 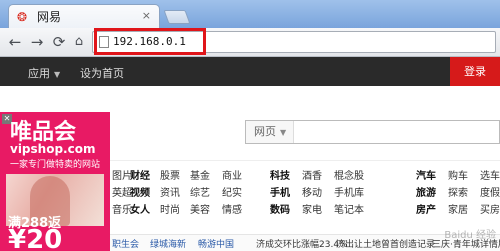 I want to click on link-item: 股票, so click(x=170, y=174).